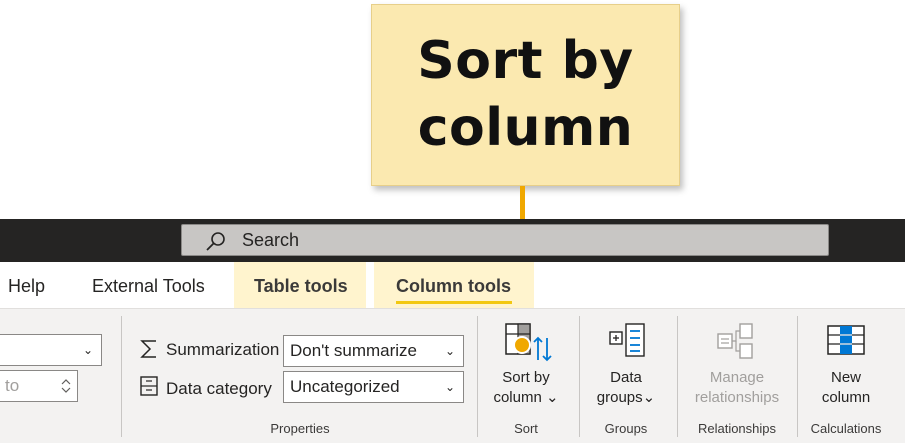 The width and height of the screenshot is (905, 443). Describe the element at coordinates (626, 428) in the screenshot. I see `groups-group-label: Groups` at that location.